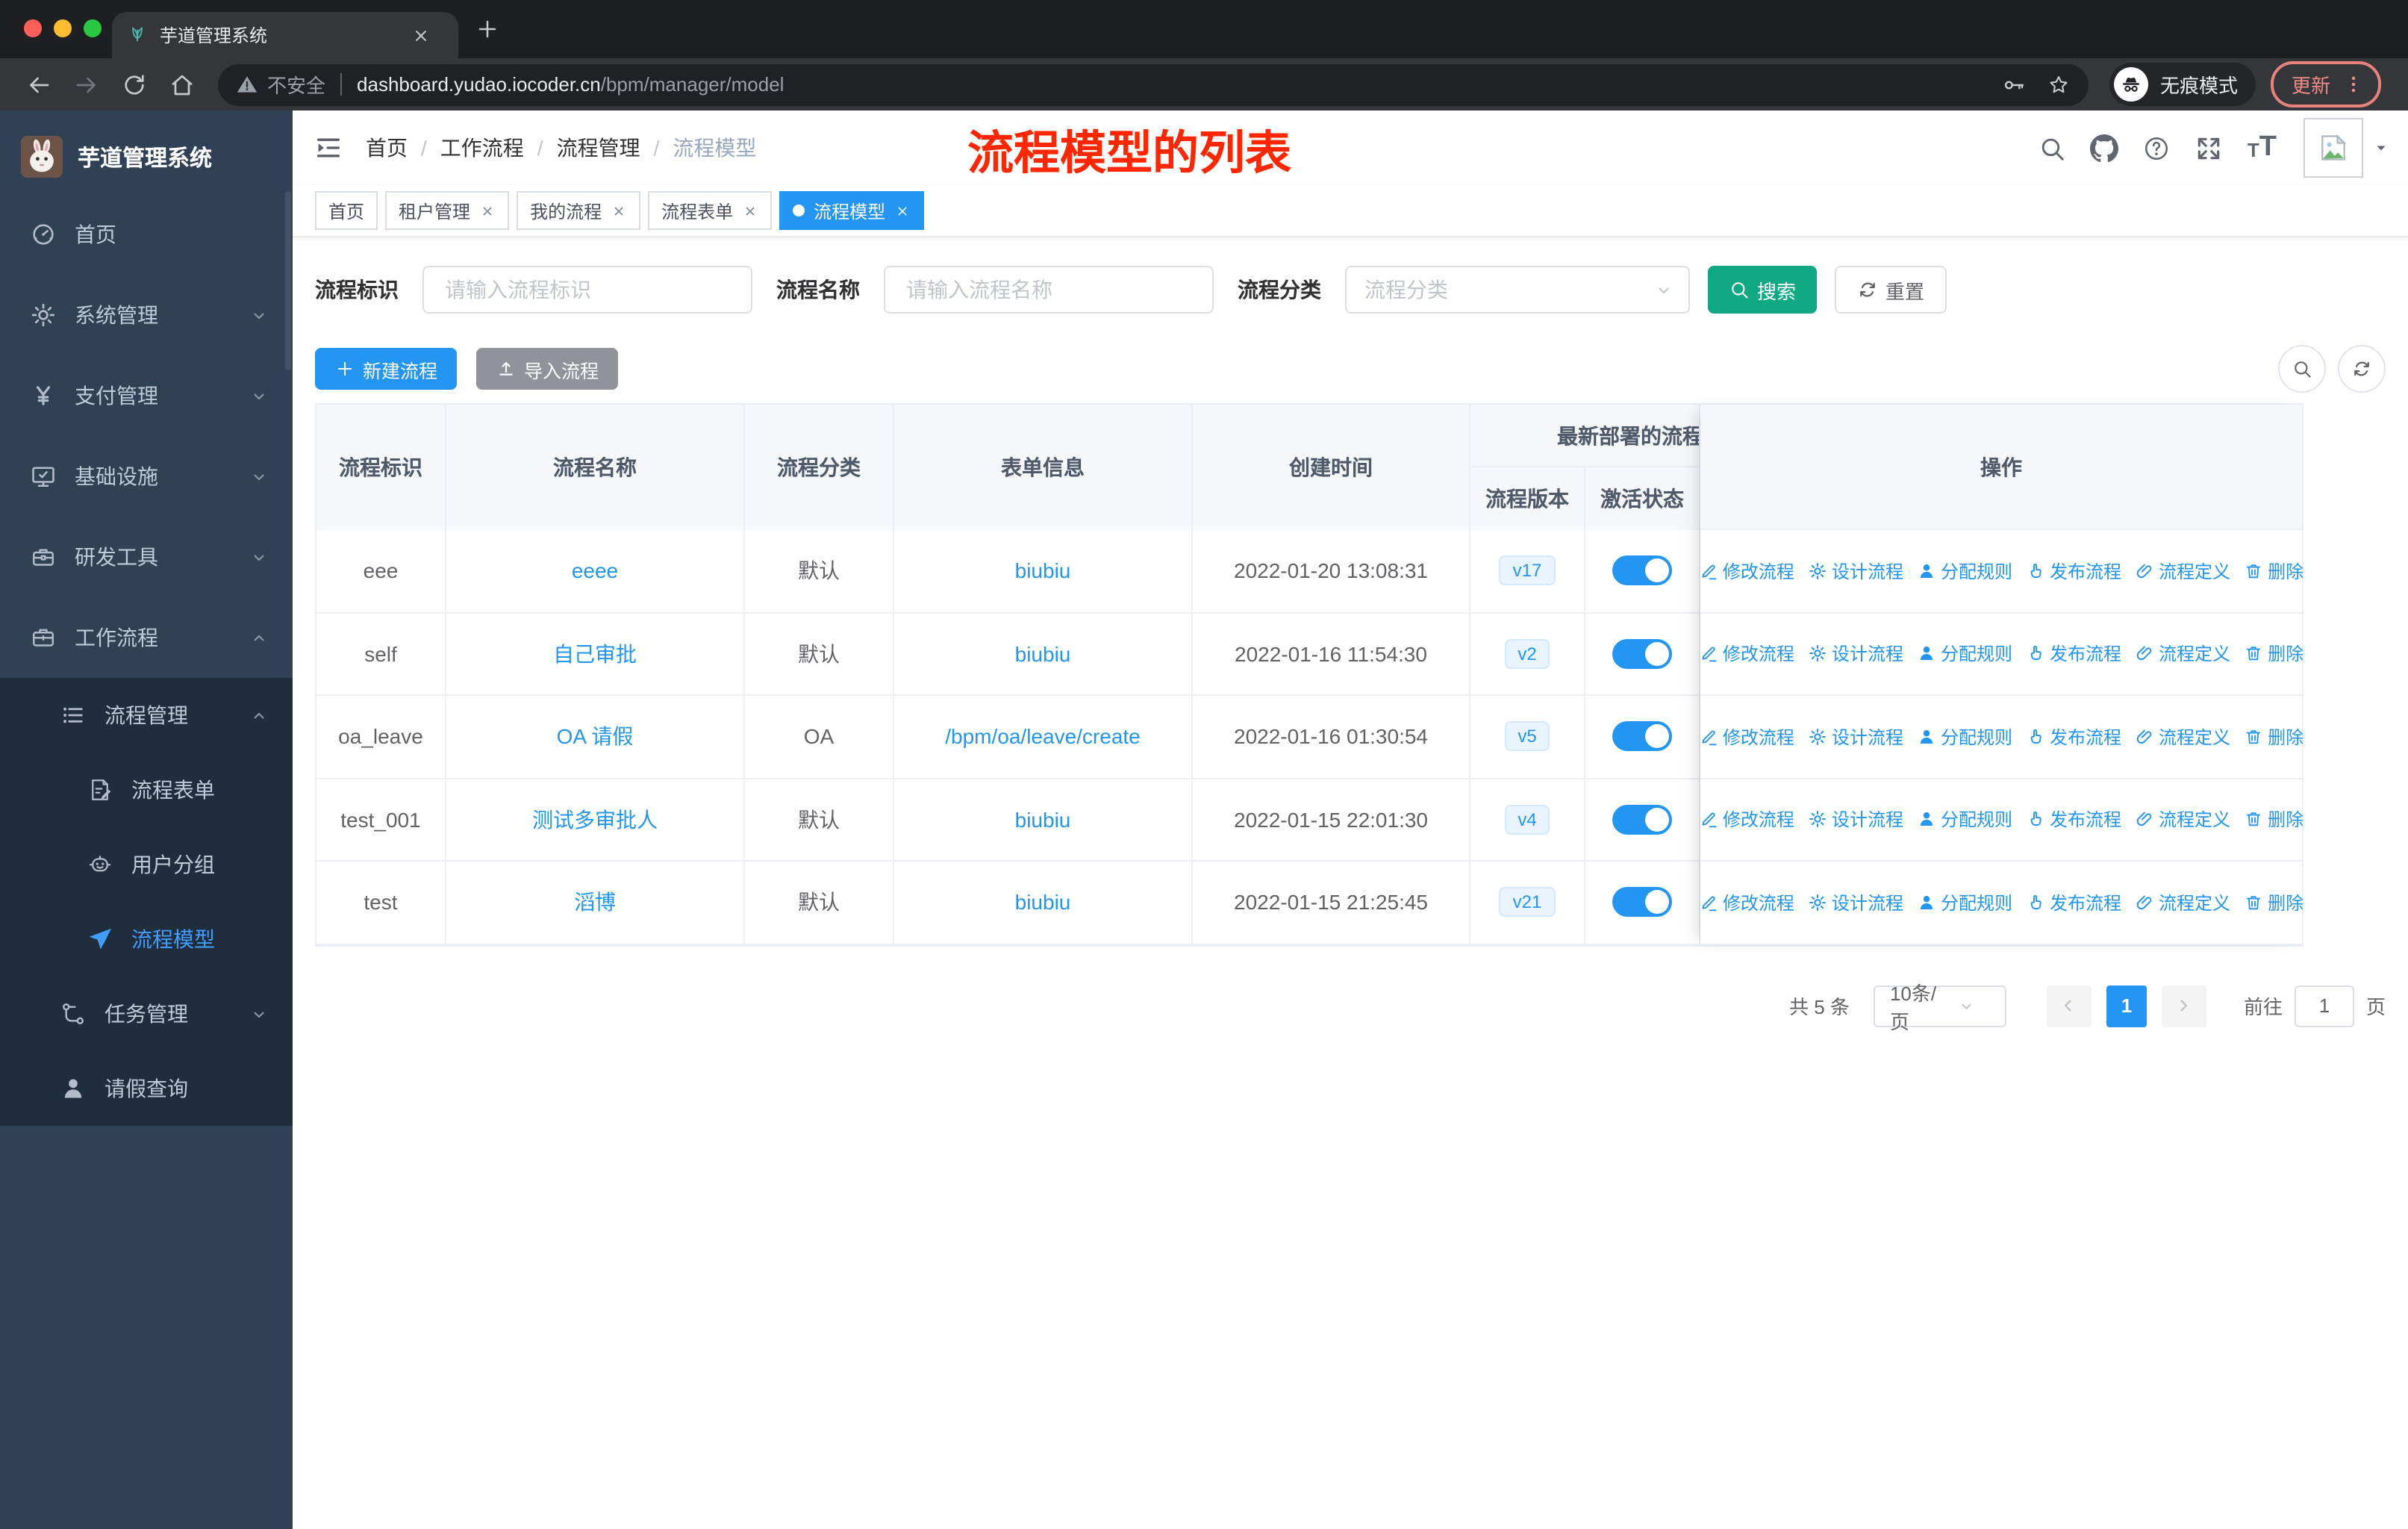  What do you see at coordinates (146, 1089) in the screenshot?
I see `sidebar-item-leave-query: 请假查询` at bounding box center [146, 1089].